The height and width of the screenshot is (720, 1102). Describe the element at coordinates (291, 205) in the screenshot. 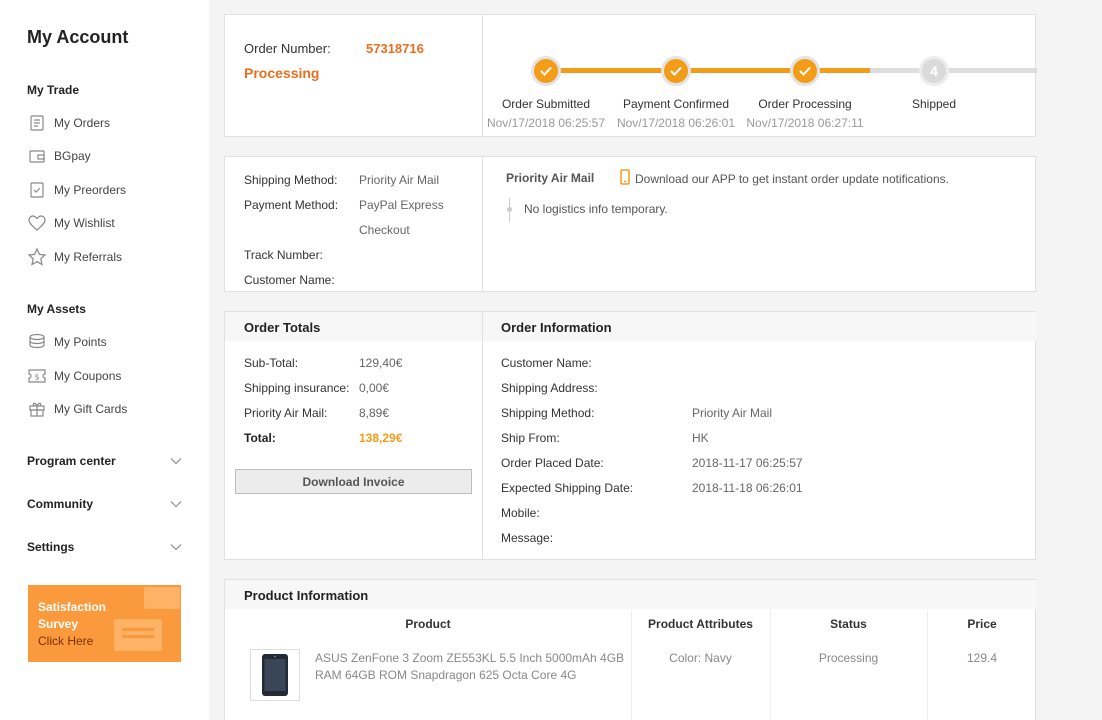

I see `payment-method-label: Payment Method:` at that location.